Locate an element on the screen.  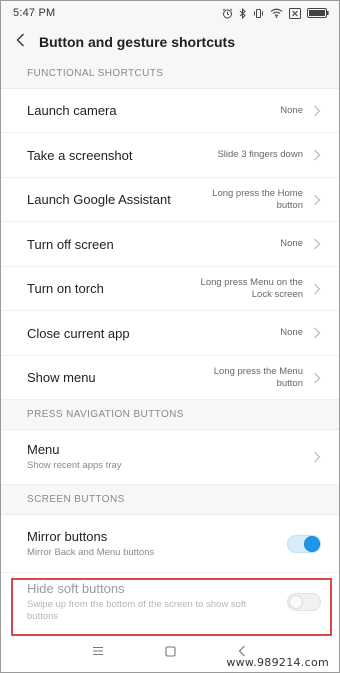
show-menu-row: Show menu Long press the Menu button is located at coordinates (170, 378).